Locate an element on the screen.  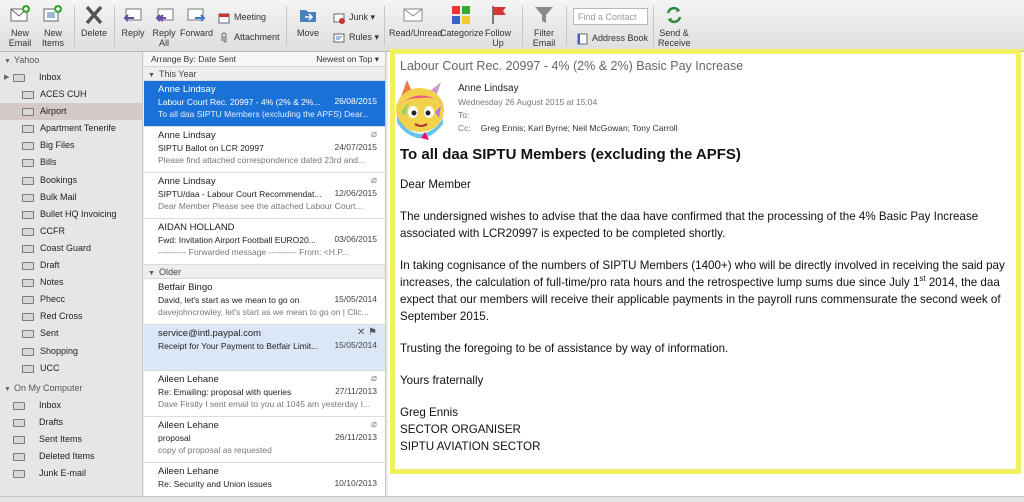
folder-label: Airport is located at coordinates (53, 111).